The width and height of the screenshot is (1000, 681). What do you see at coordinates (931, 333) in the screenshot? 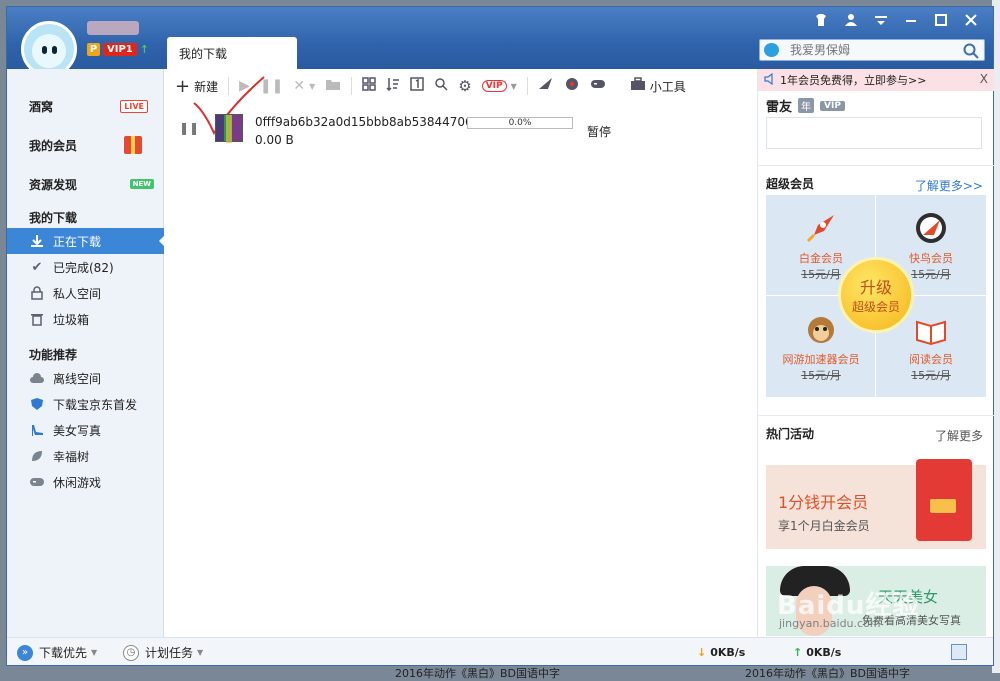
I see `book-icon` at bounding box center [931, 333].